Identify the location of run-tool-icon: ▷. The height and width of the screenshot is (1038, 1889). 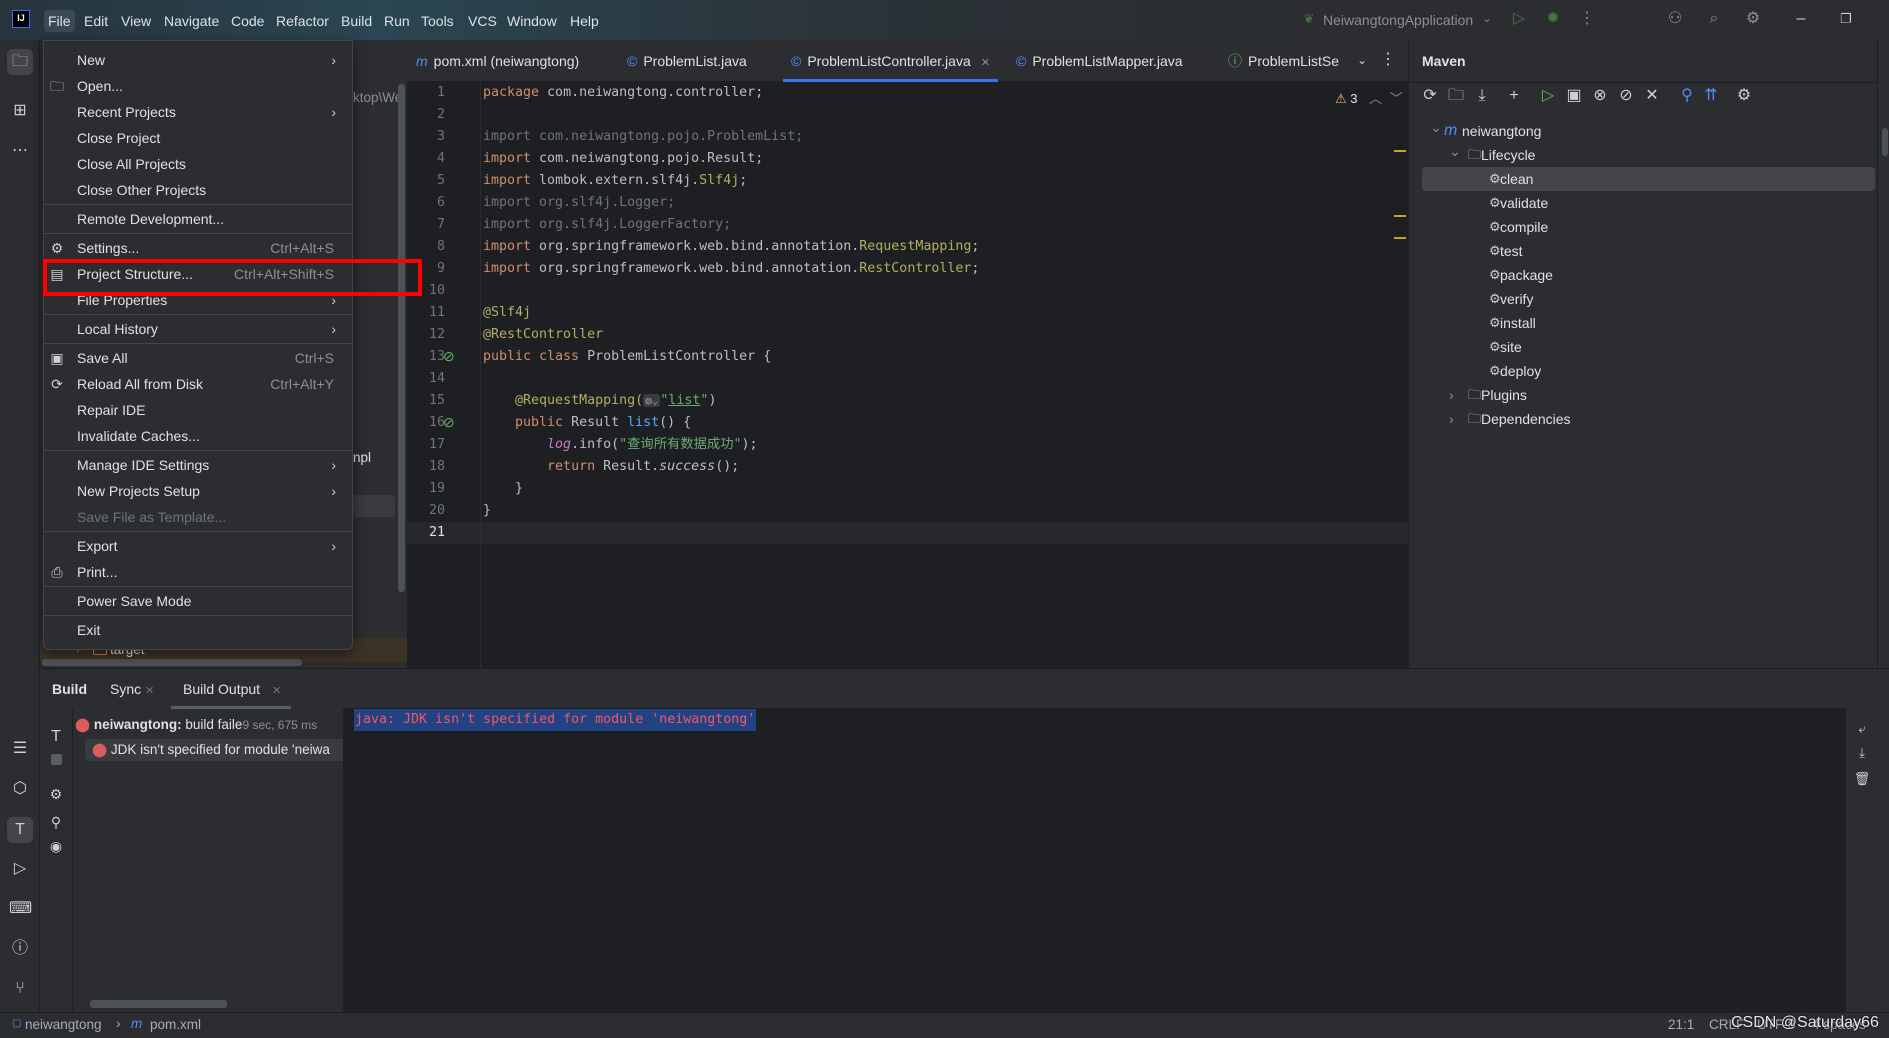
(20, 870).